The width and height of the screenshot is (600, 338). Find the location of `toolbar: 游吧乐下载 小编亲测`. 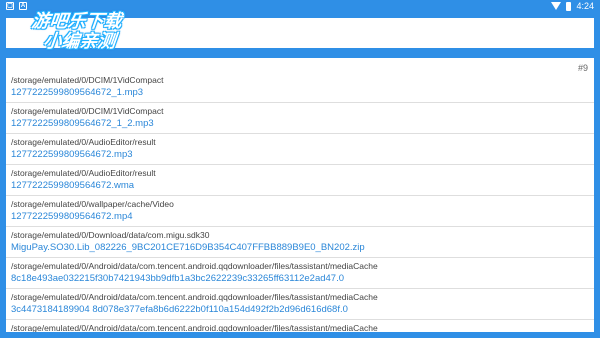

toolbar: 游吧乐下载 小编亲测 is located at coordinates (300, 31).